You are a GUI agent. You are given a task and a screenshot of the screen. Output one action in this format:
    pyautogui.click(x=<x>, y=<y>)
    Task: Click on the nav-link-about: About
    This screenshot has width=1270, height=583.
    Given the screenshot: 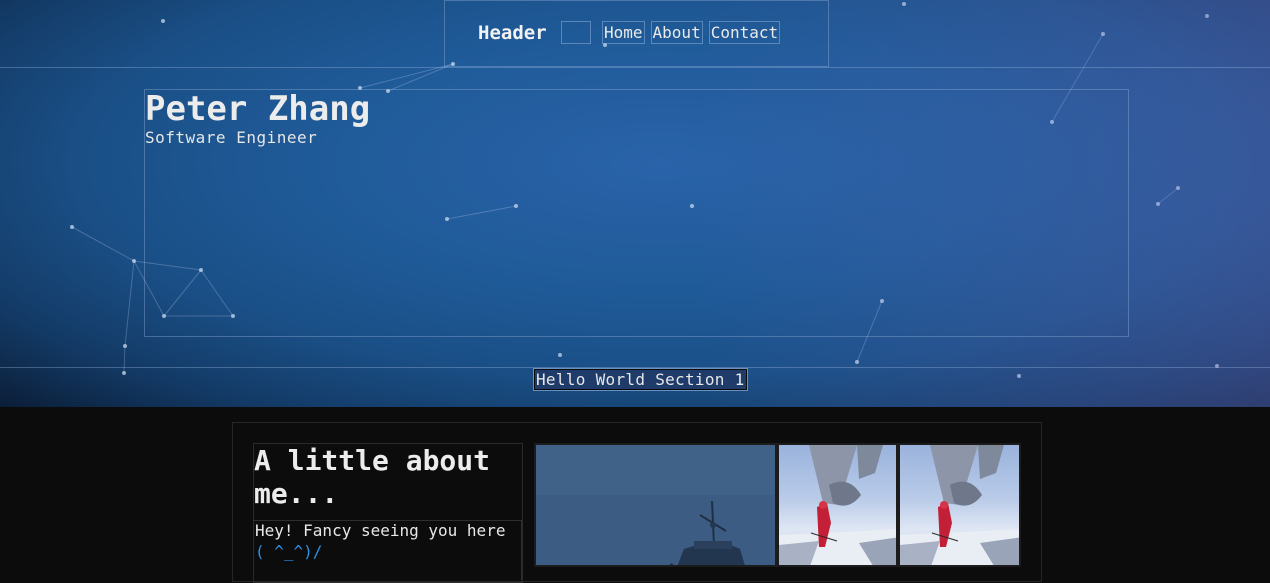 What is the action you would take?
    pyautogui.click(x=676, y=32)
    